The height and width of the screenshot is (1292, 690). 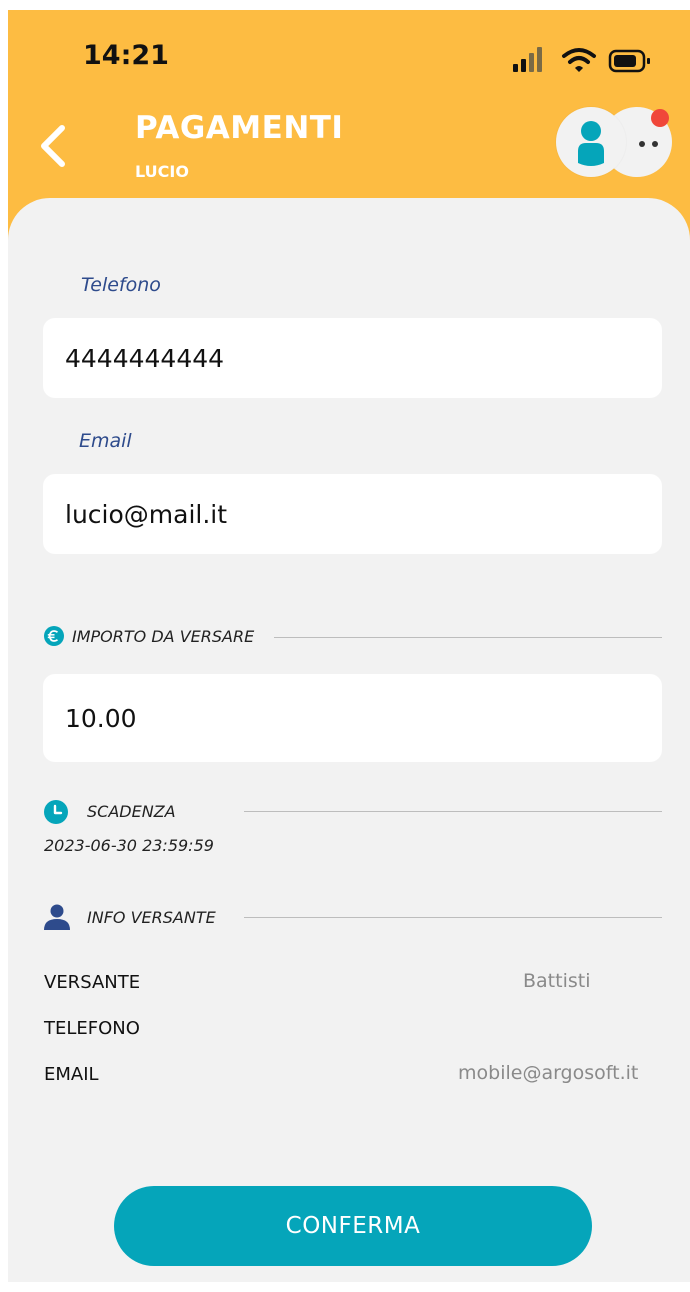 What do you see at coordinates (131, 811) in the screenshot?
I see `deadline-section-label: SCADENZA` at bounding box center [131, 811].